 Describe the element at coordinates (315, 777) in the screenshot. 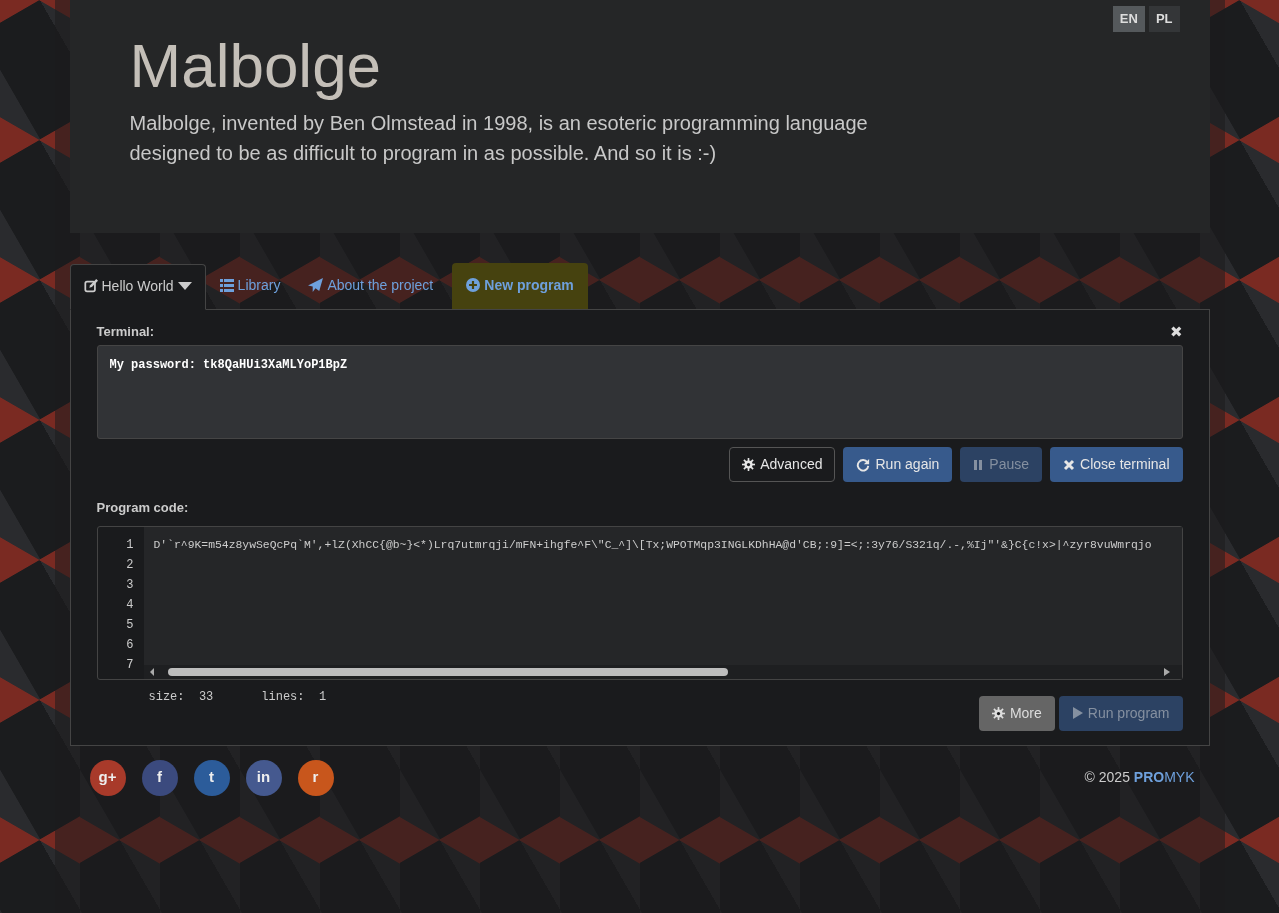

I see `social-button: r` at that location.